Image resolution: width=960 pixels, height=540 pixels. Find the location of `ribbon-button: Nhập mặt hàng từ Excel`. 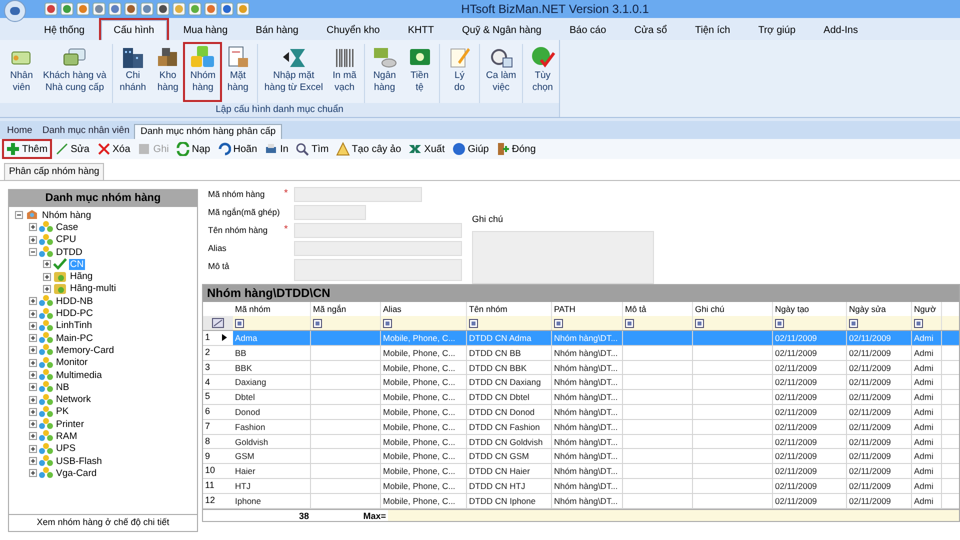

ribbon-button: Nhập mặt hàng từ Excel is located at coordinates (294, 72).